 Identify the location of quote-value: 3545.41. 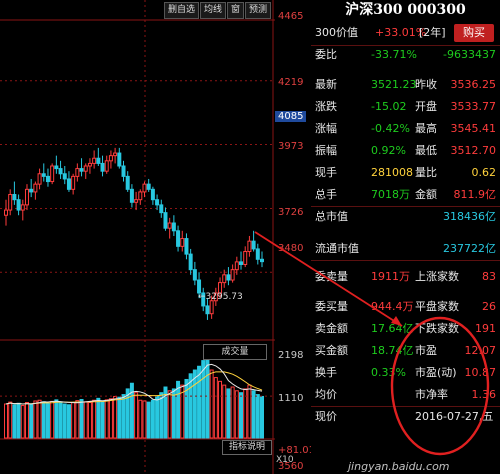
(473, 128).